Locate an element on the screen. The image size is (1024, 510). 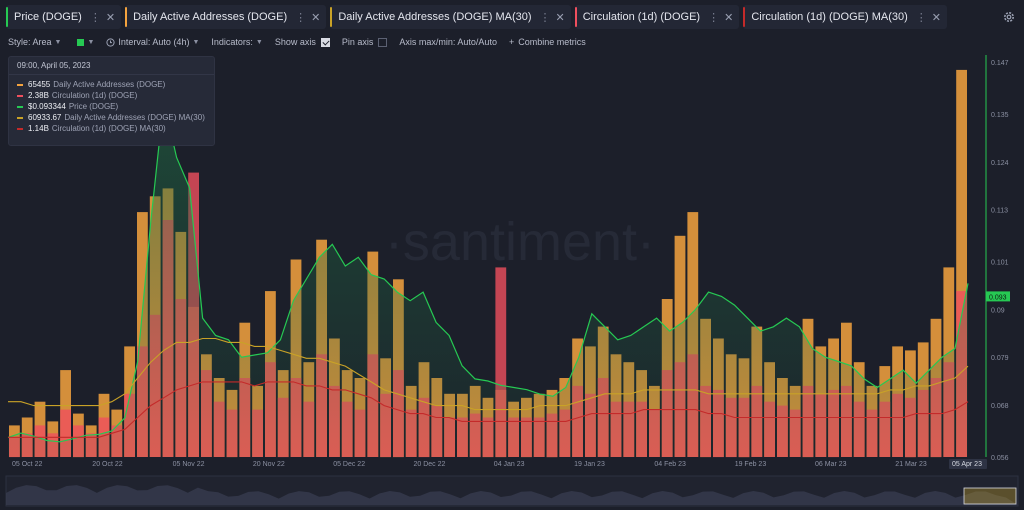
x-tick-label: 21 Mar 23 is located at coordinates (911, 464).